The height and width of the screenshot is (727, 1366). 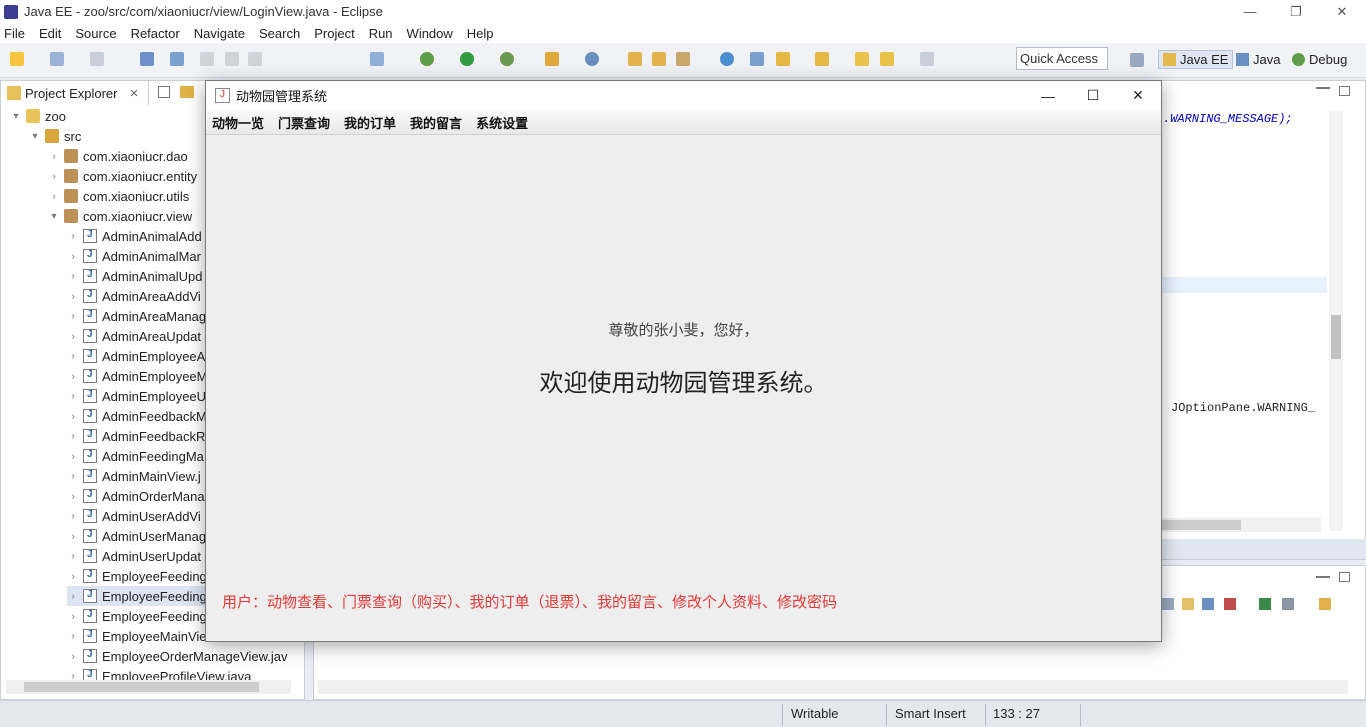 I want to click on tree-horizontal-scrollbar, so click(x=148, y=687).